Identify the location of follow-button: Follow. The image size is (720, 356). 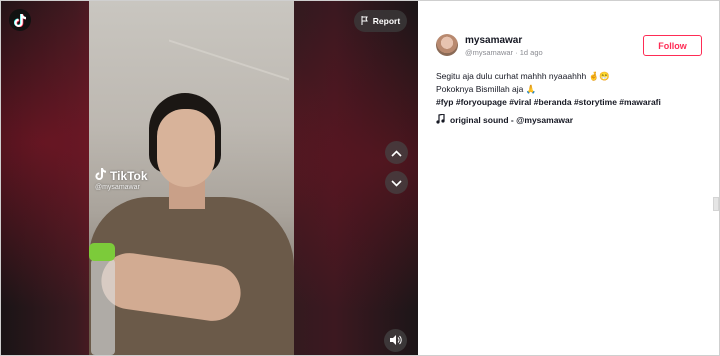
(672, 45).